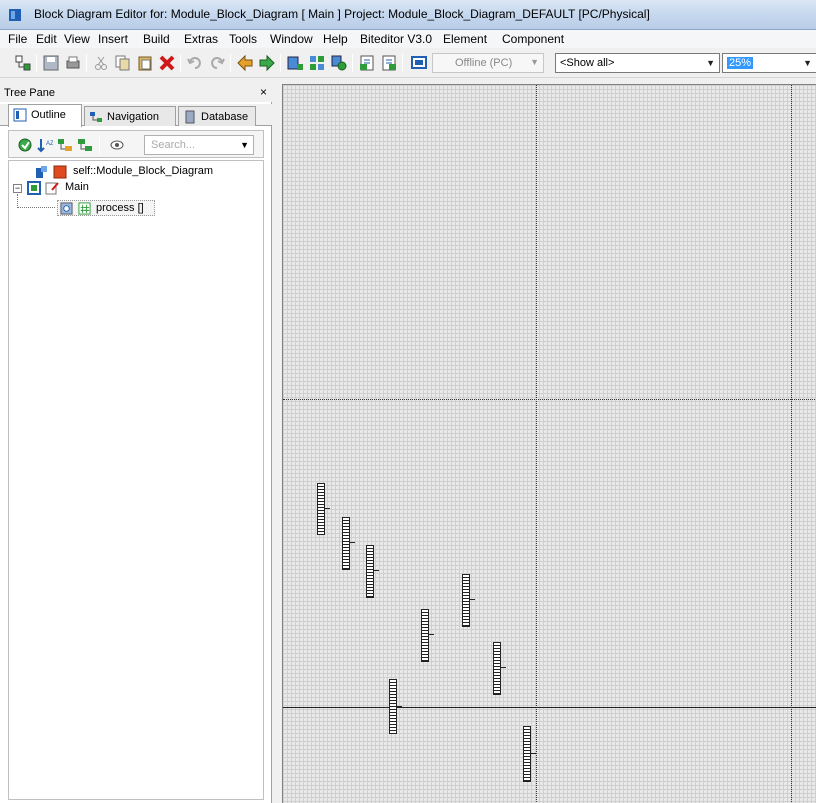 The height and width of the screenshot is (803, 816). Describe the element at coordinates (339, 63) in the screenshot. I see `insert-connection-icon` at that location.